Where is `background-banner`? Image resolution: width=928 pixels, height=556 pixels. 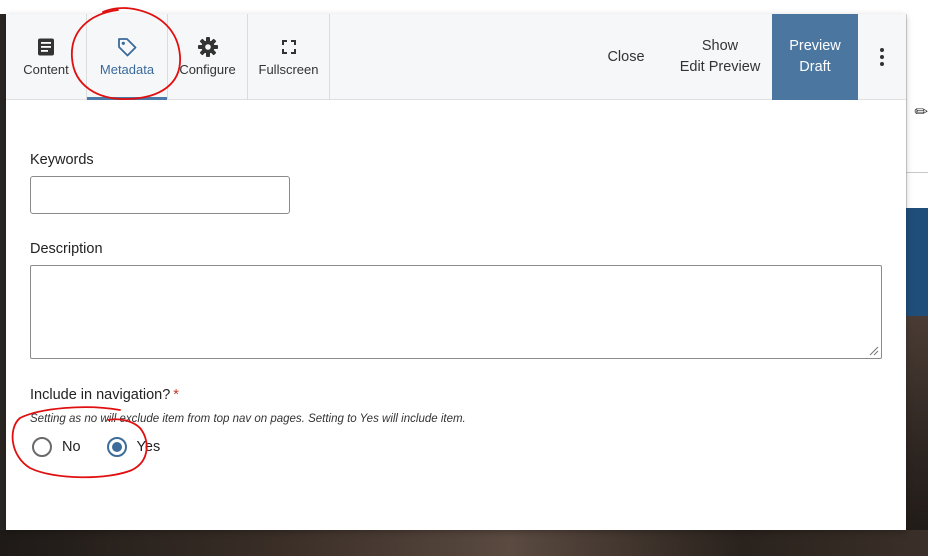 background-banner is located at coordinates (917, 262).